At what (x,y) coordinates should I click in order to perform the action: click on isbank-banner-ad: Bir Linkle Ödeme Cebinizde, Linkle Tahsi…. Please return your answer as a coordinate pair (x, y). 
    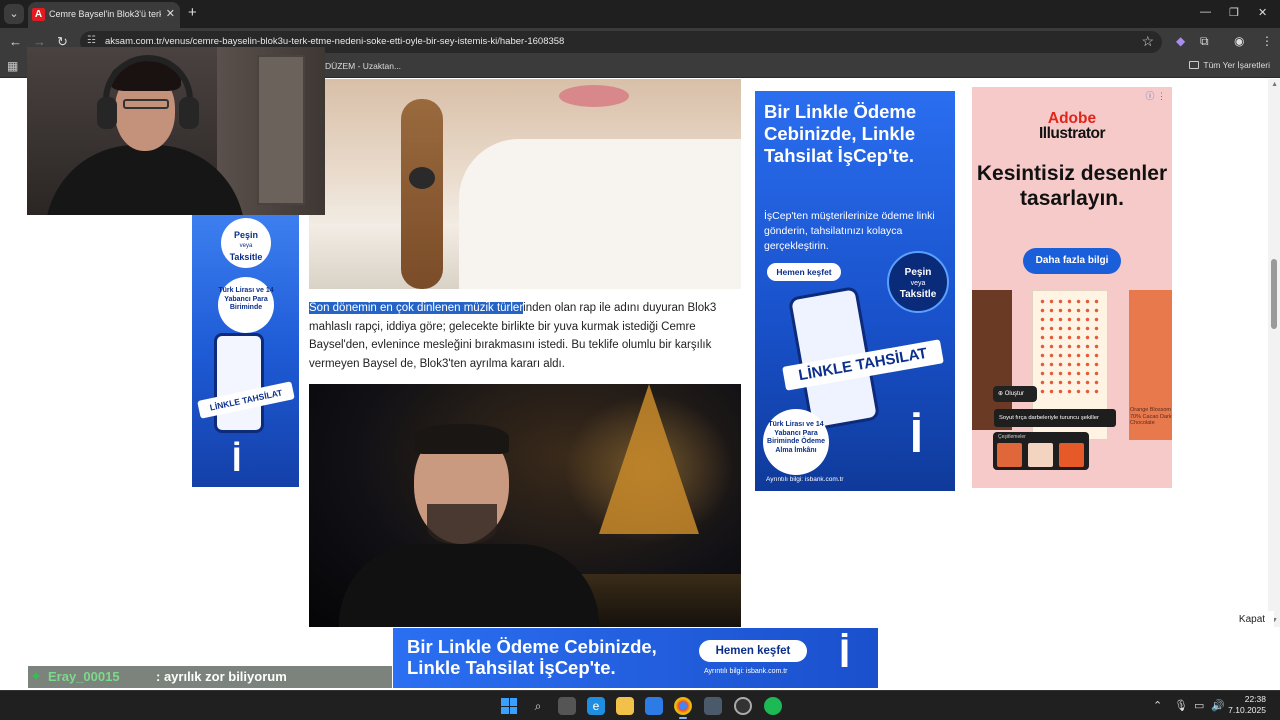
    Looking at the image, I should click on (855, 291).